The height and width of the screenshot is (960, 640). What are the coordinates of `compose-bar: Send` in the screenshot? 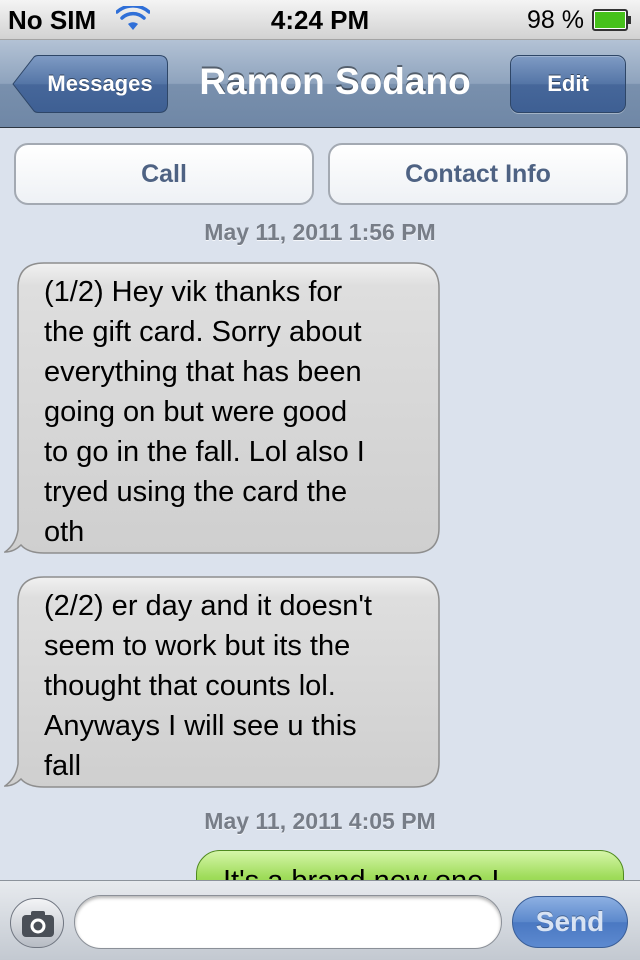 It's located at (320, 920).